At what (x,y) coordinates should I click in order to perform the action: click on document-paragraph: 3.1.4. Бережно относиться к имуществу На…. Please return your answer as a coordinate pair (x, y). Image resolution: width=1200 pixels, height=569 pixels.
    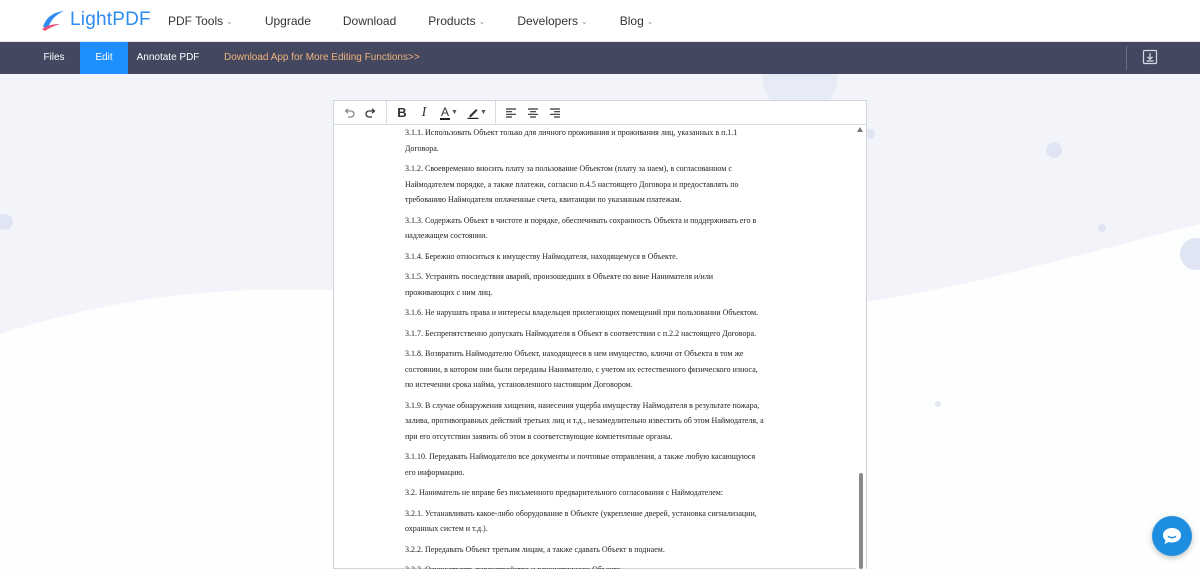
    Looking at the image, I should click on (597, 257).